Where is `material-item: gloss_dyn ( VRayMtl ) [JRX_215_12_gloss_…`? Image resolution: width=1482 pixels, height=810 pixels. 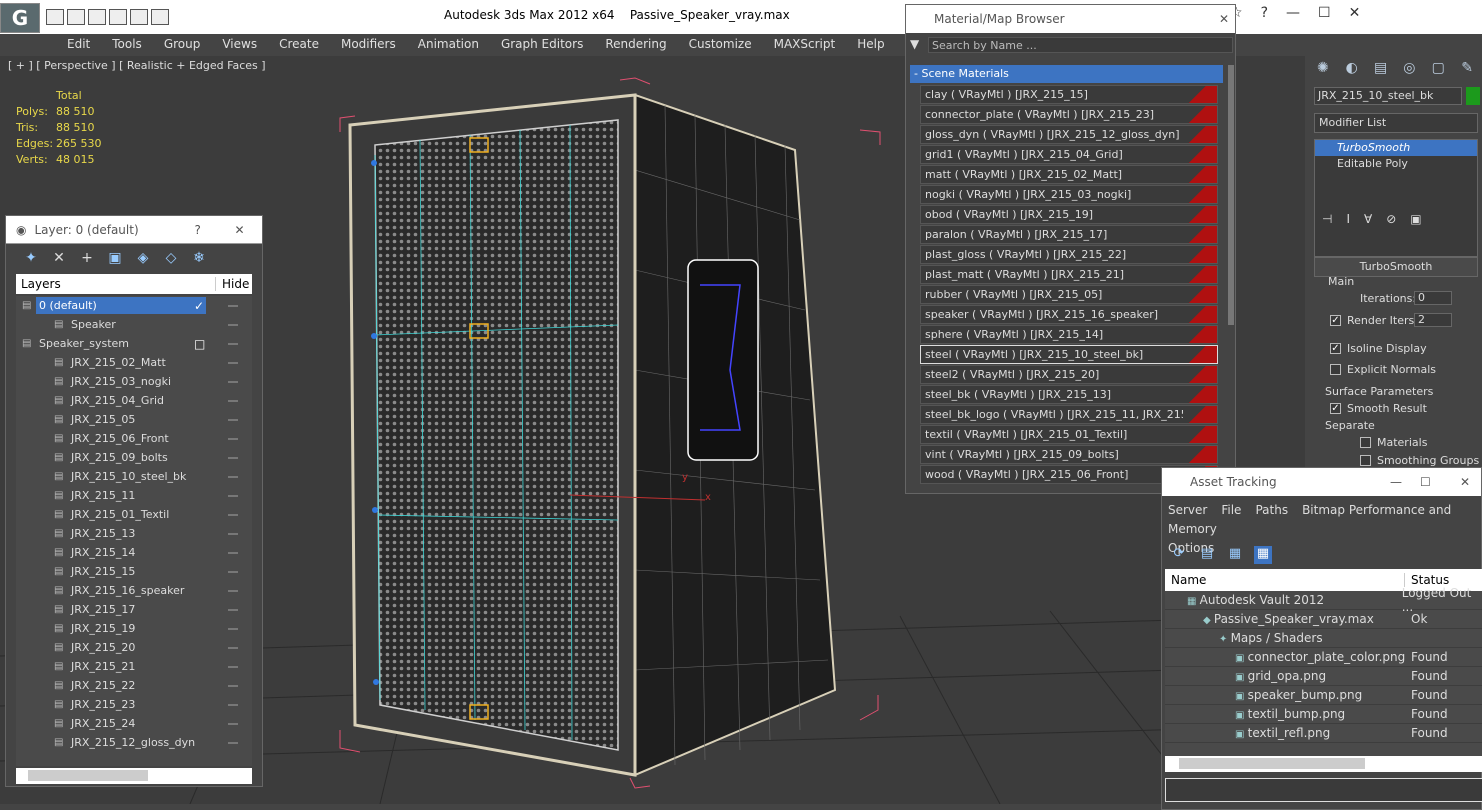 material-item: gloss_dyn ( VRayMtl ) [JRX_215_12_gloss_… is located at coordinates (1069, 134).